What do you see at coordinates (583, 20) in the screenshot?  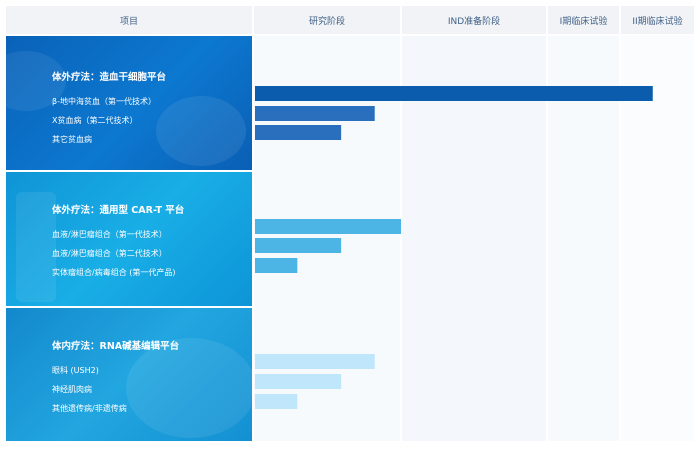 I see `header-stage-phase1: I期临床试验` at bounding box center [583, 20].